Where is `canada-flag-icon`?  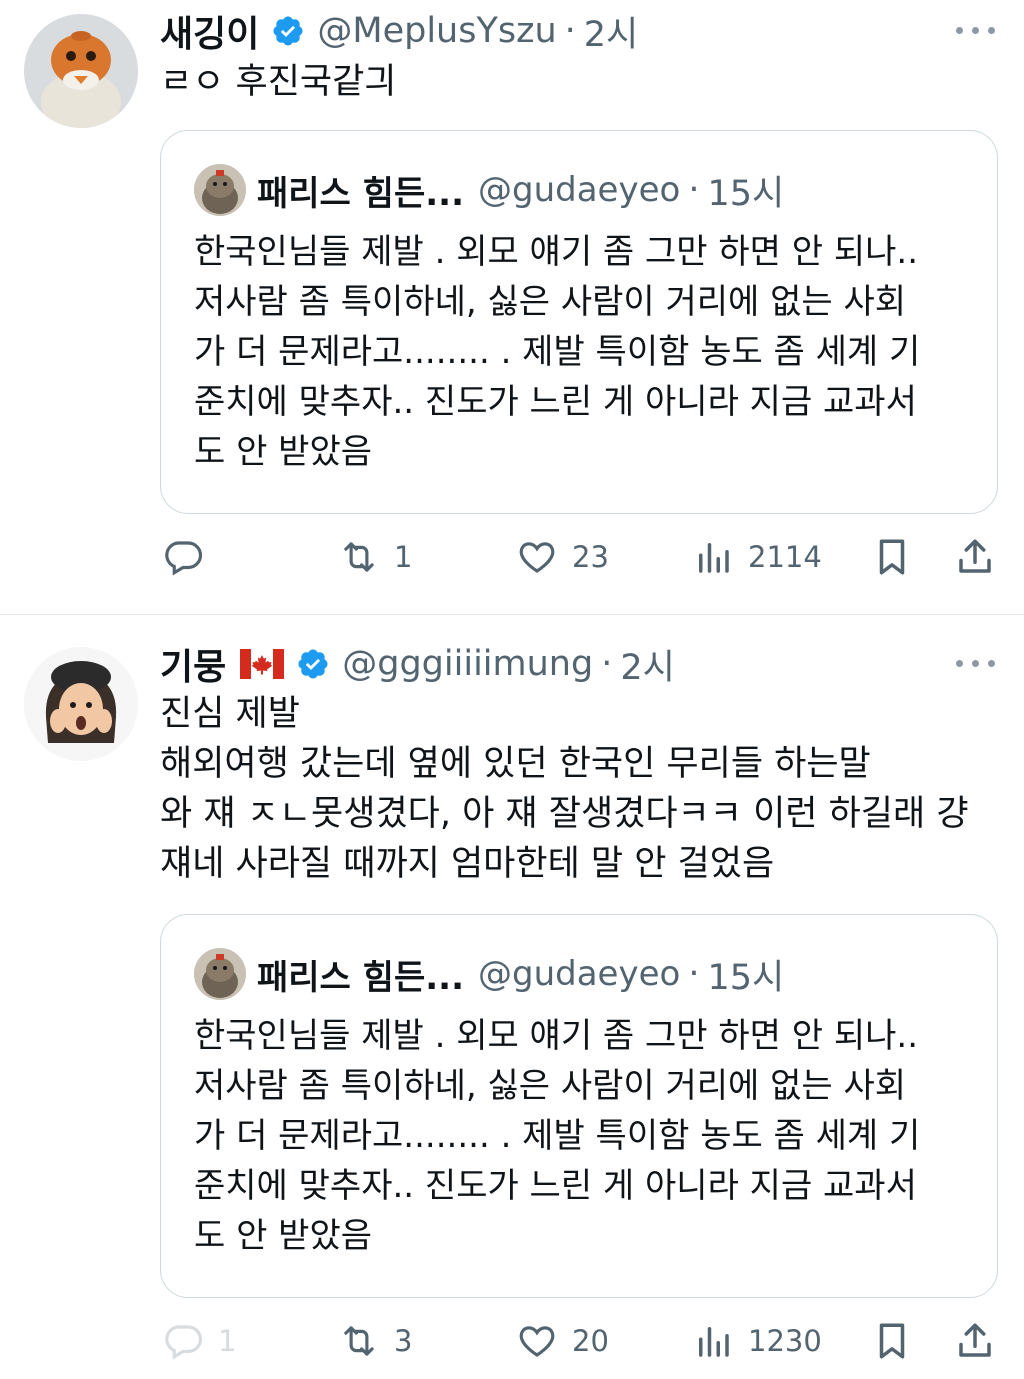
canada-flag-icon is located at coordinates (262, 664).